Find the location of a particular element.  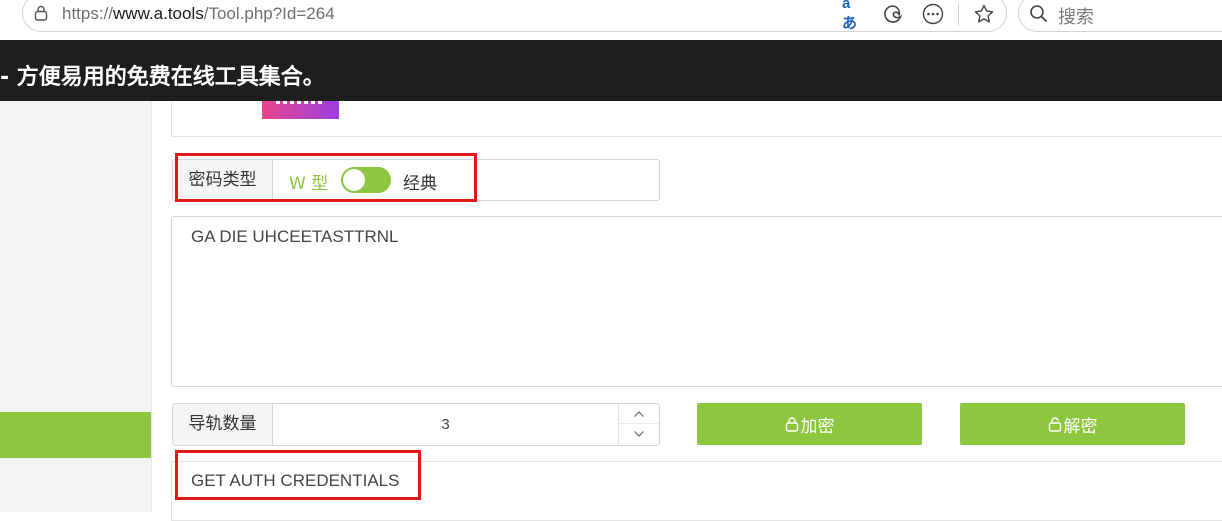

rail-count-stepper is located at coordinates (638, 424).